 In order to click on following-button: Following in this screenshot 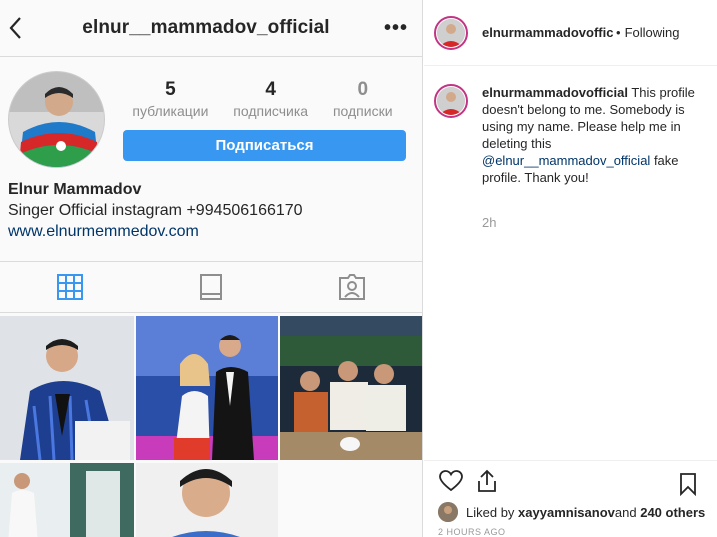, I will do `click(652, 32)`.